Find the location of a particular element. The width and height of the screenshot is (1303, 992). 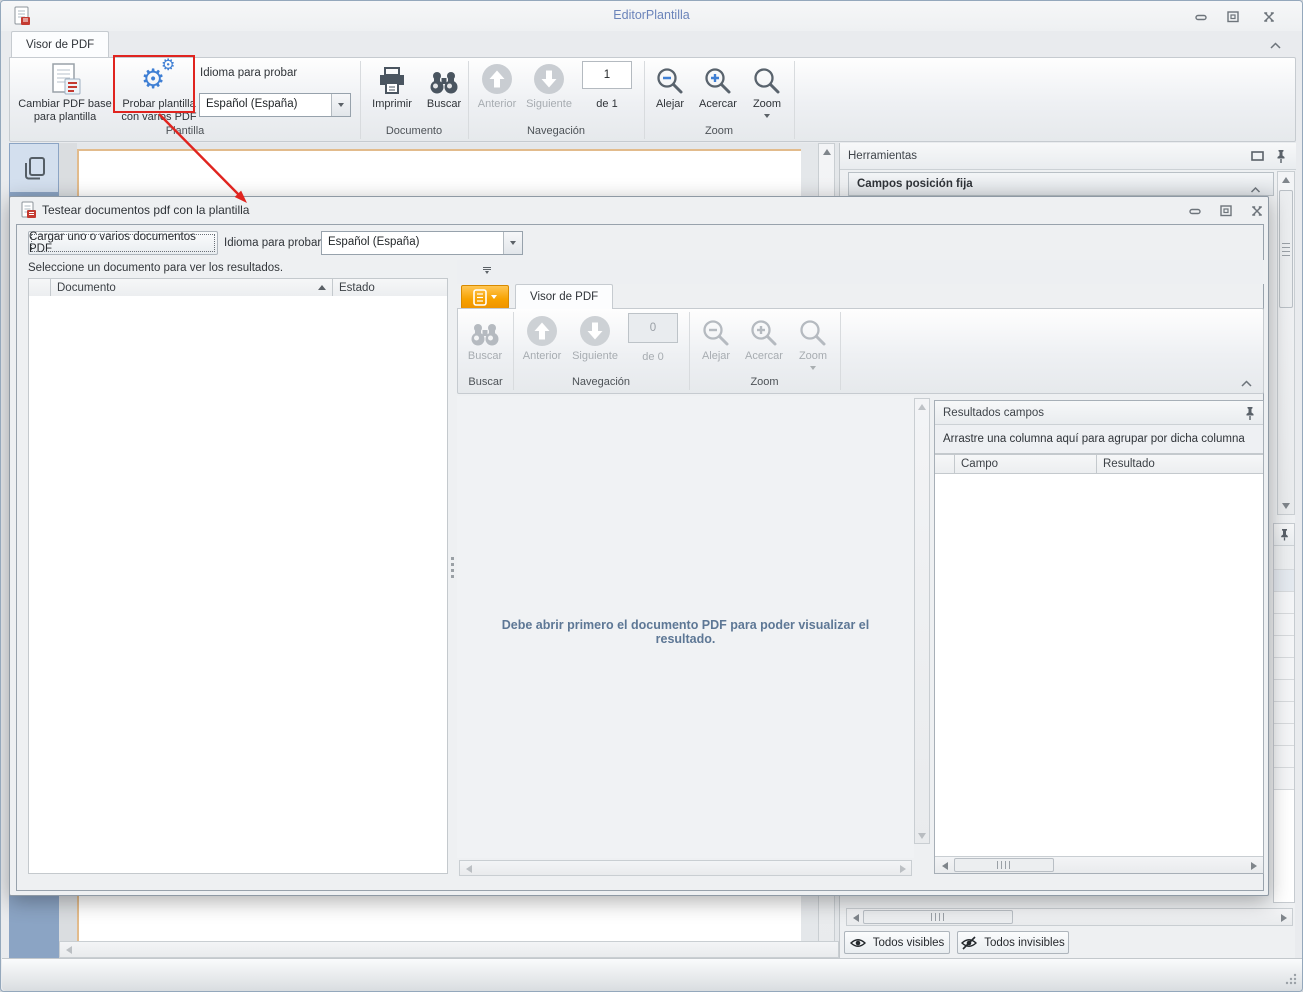

viewer-acercar-button: Acercar is located at coordinates (764, 337).